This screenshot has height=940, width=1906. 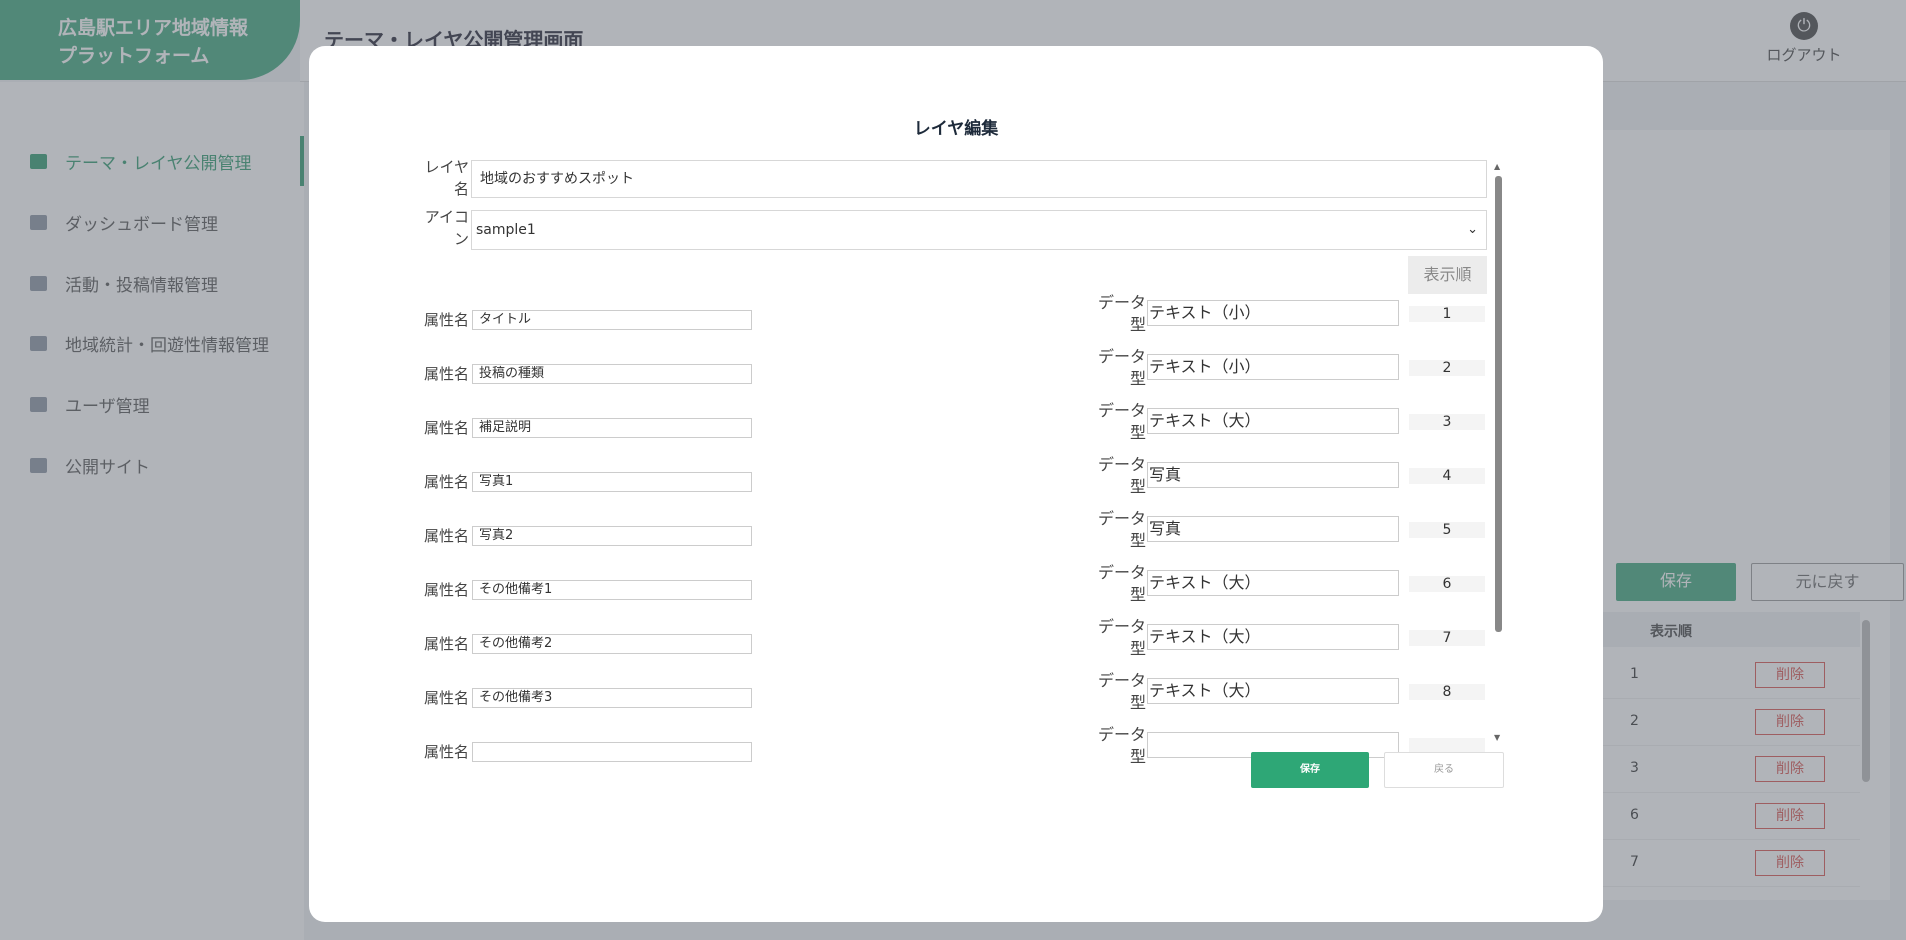 I want to click on attribute-name-input: 写真1, so click(x=612, y=482).